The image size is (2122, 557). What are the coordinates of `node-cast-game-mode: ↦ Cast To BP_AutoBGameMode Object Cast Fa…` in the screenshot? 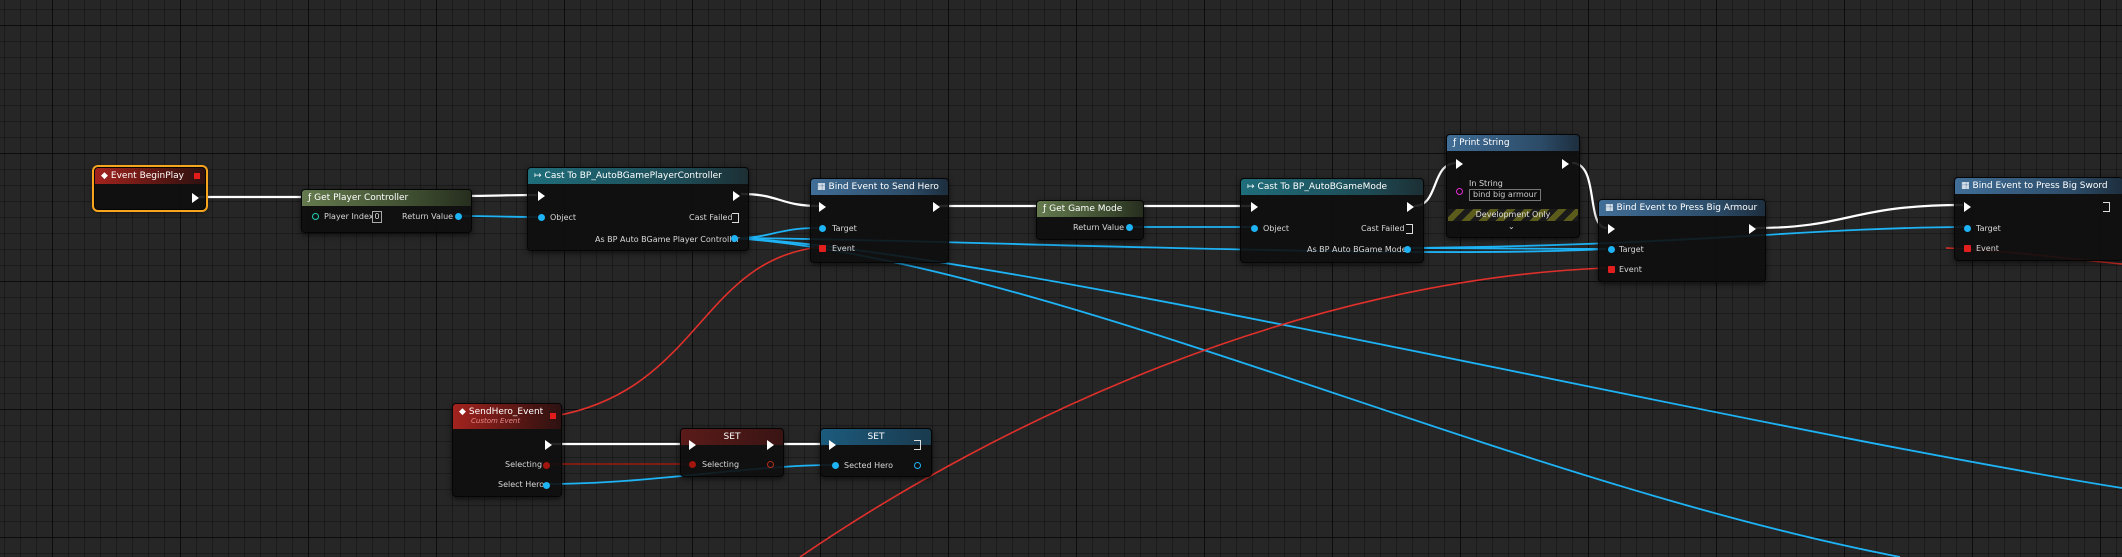 It's located at (1332, 220).